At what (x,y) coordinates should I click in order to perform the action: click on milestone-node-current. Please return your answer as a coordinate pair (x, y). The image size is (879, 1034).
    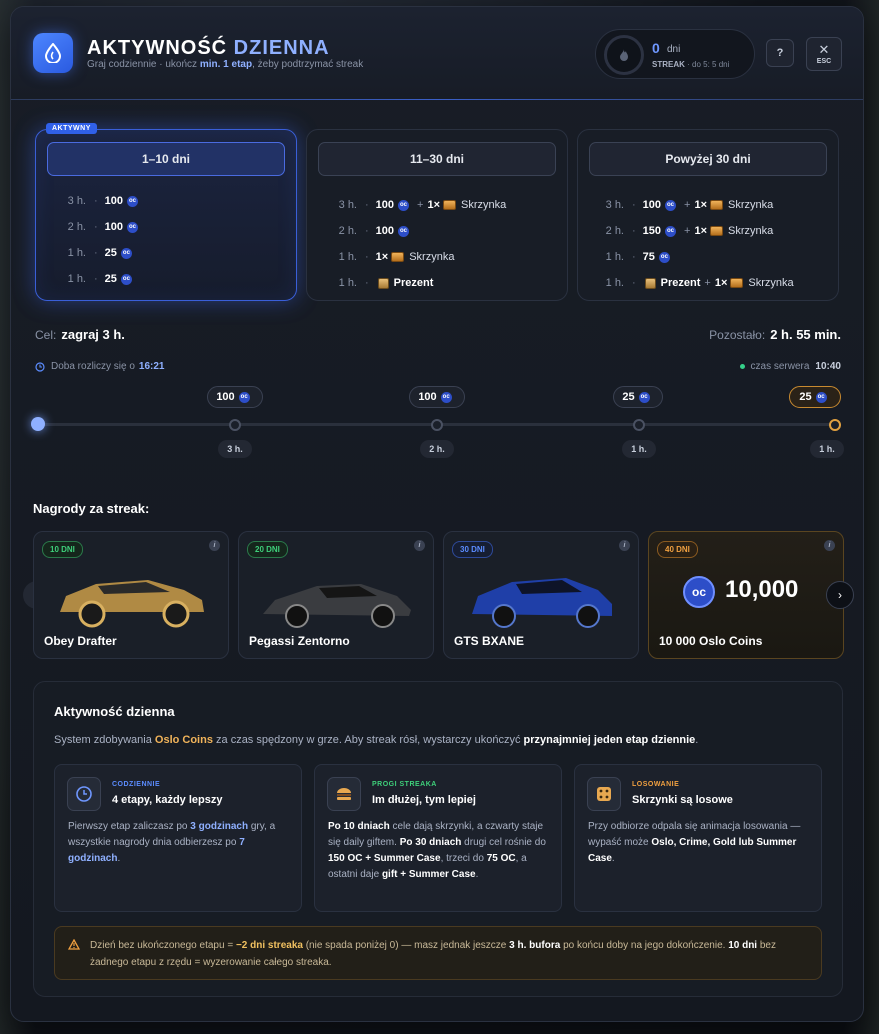
    Looking at the image, I should click on (835, 425).